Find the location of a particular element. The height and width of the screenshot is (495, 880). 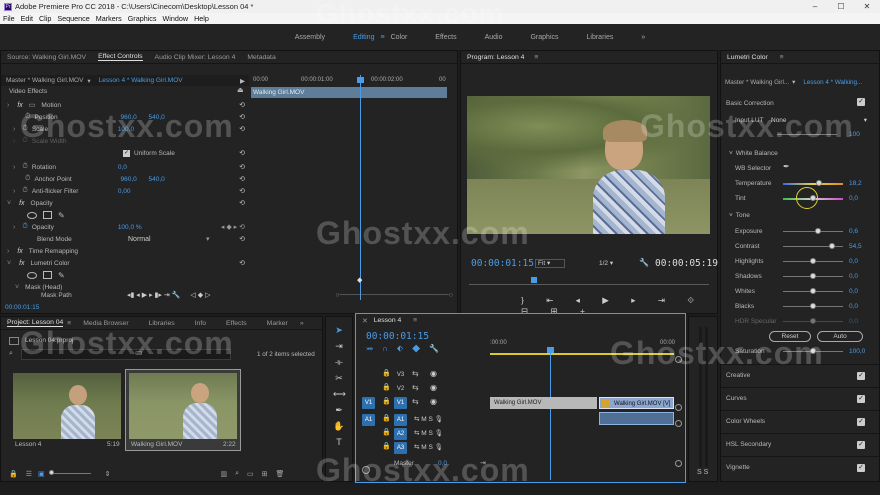

wrench-icon: 🔧 is located at coordinates (644, 262).